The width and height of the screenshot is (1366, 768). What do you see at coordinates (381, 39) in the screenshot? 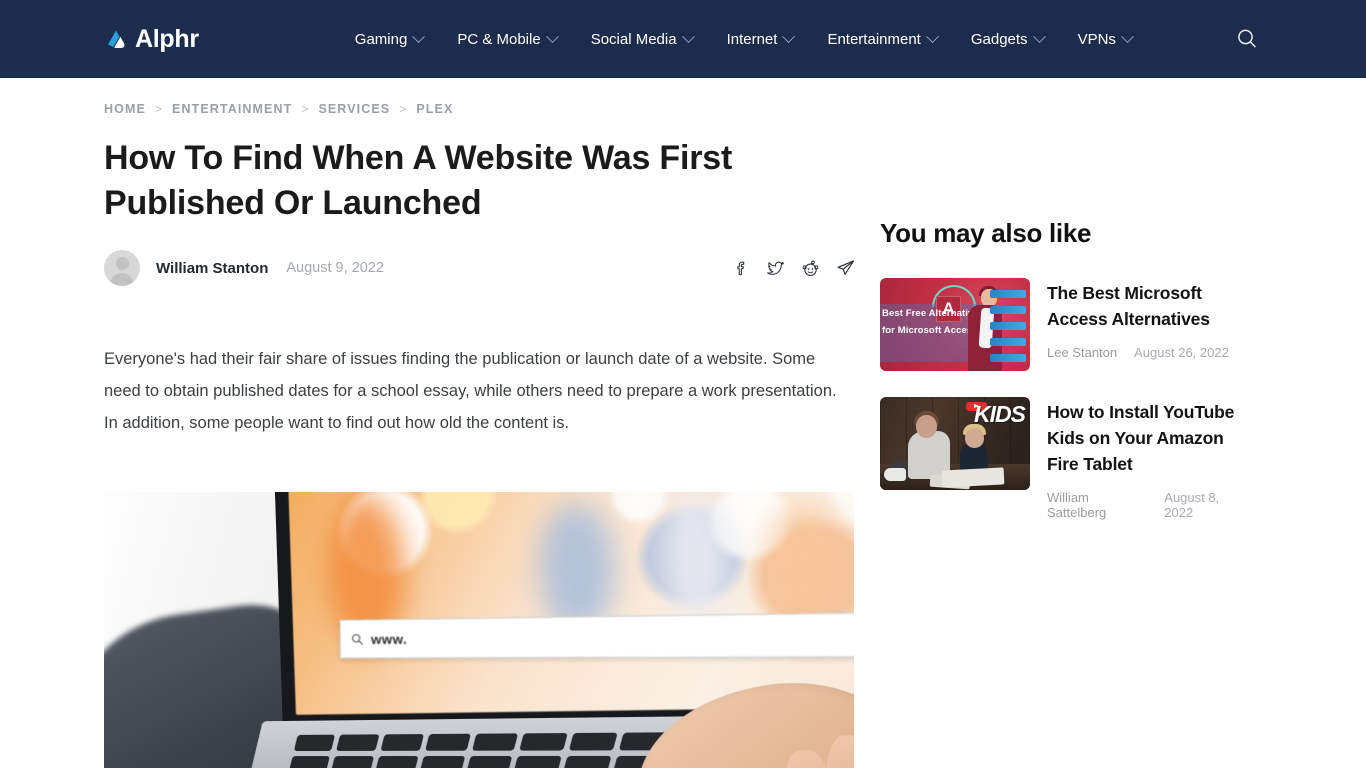
I see `nav-item-label: Gaming` at bounding box center [381, 39].